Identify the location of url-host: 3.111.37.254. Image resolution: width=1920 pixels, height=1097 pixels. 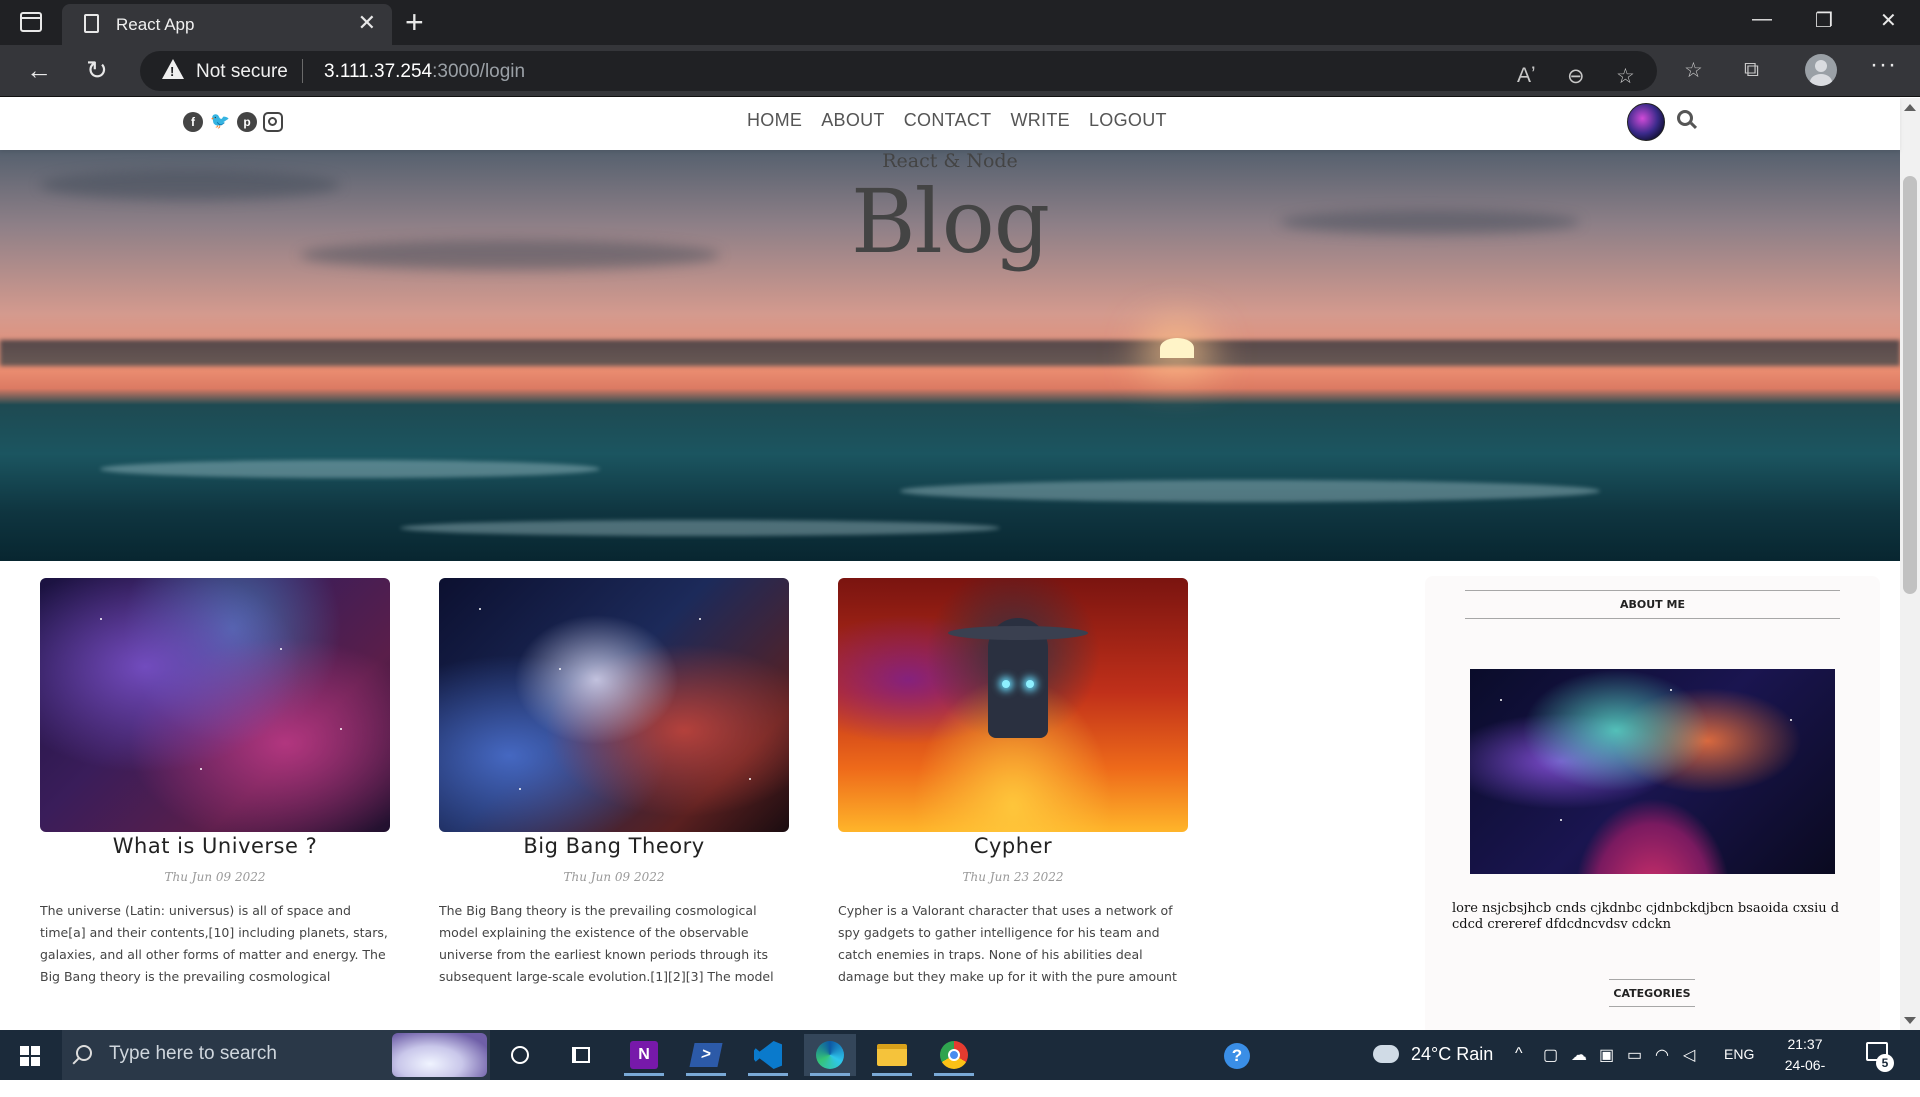
(378, 71).